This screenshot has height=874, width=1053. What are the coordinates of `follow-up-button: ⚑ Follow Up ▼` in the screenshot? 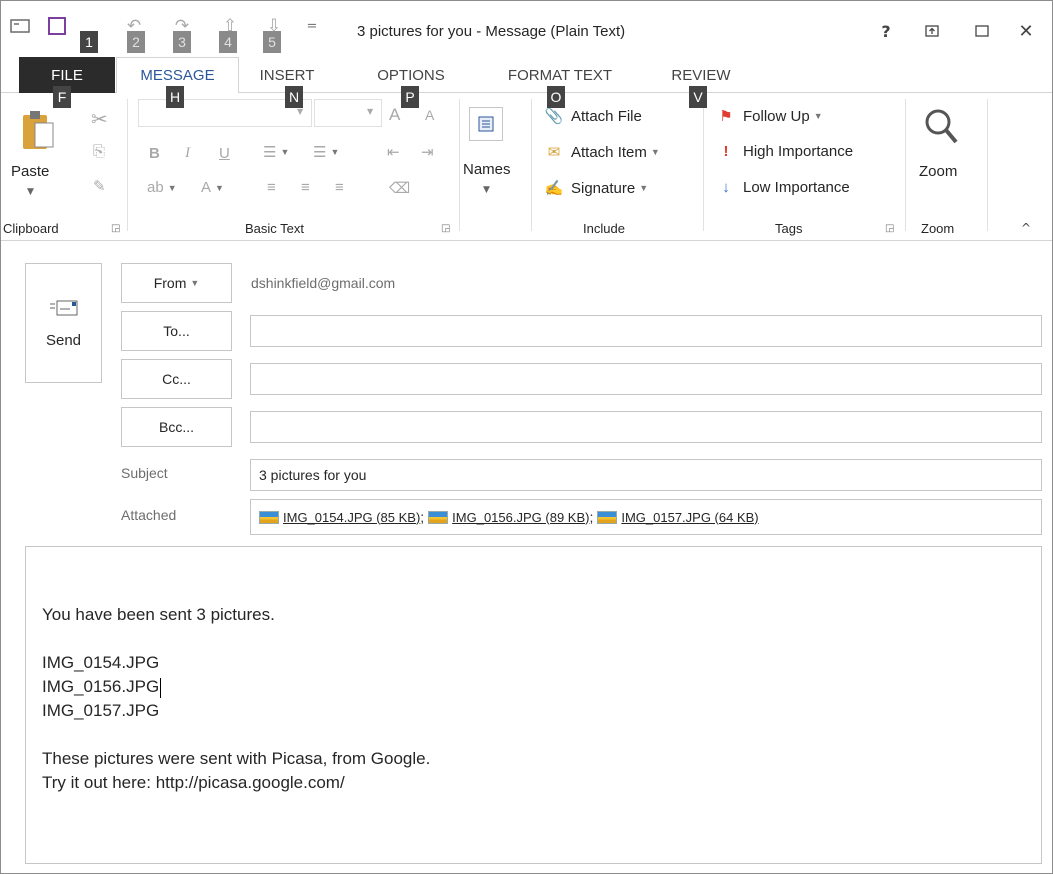 It's located at (769, 116).